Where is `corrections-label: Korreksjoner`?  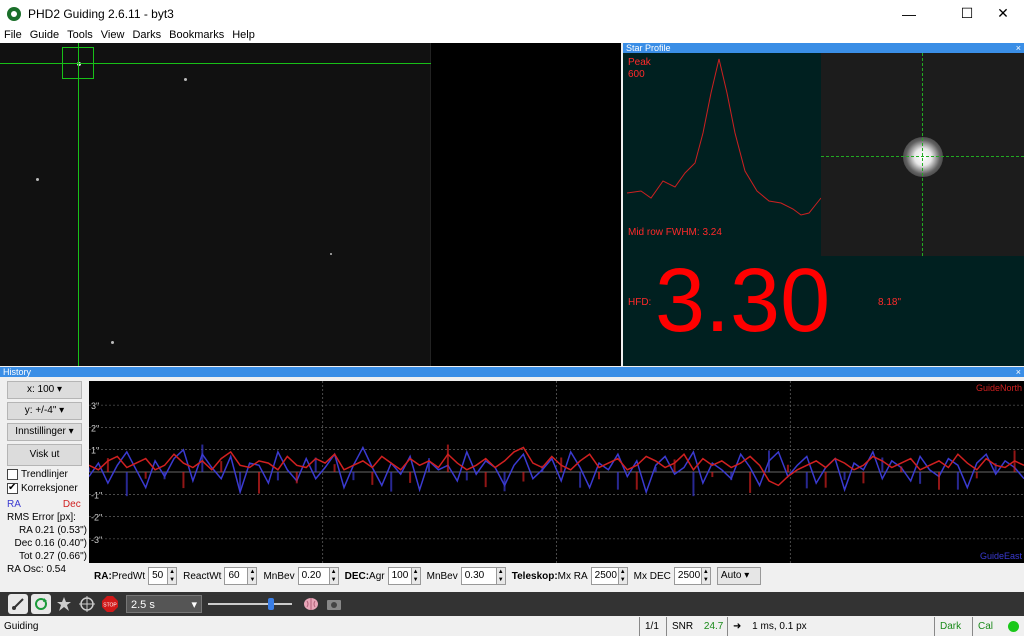
corrections-label: Korreksjoner is located at coordinates (49, 488).